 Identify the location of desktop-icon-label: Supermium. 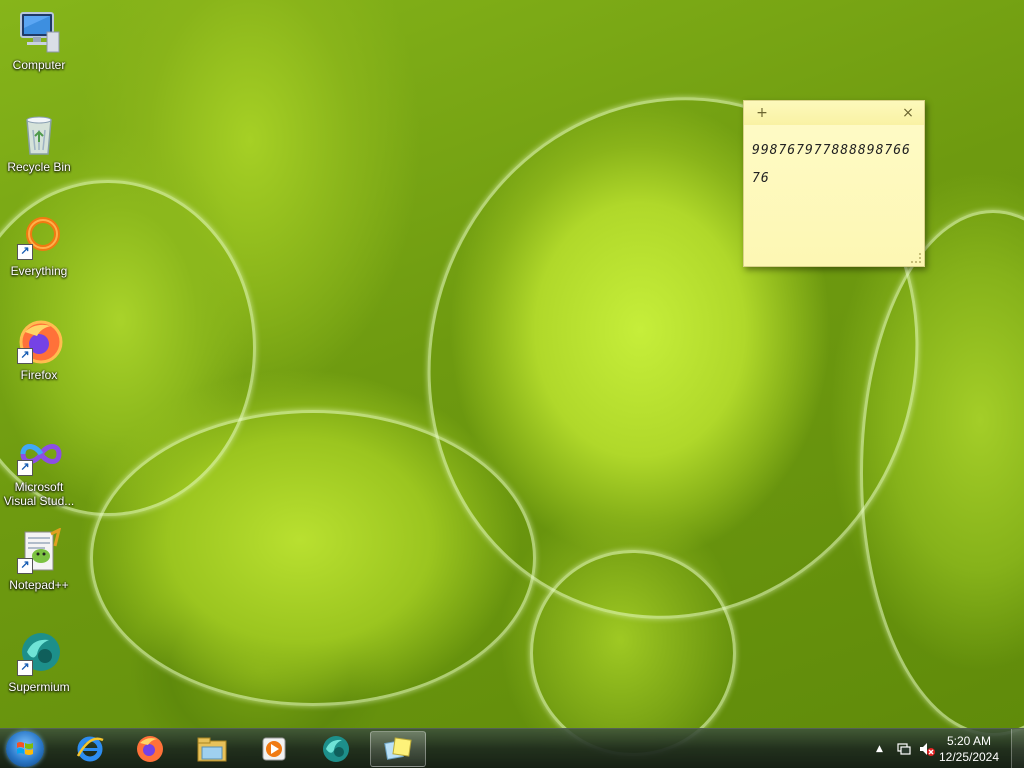
(39, 687).